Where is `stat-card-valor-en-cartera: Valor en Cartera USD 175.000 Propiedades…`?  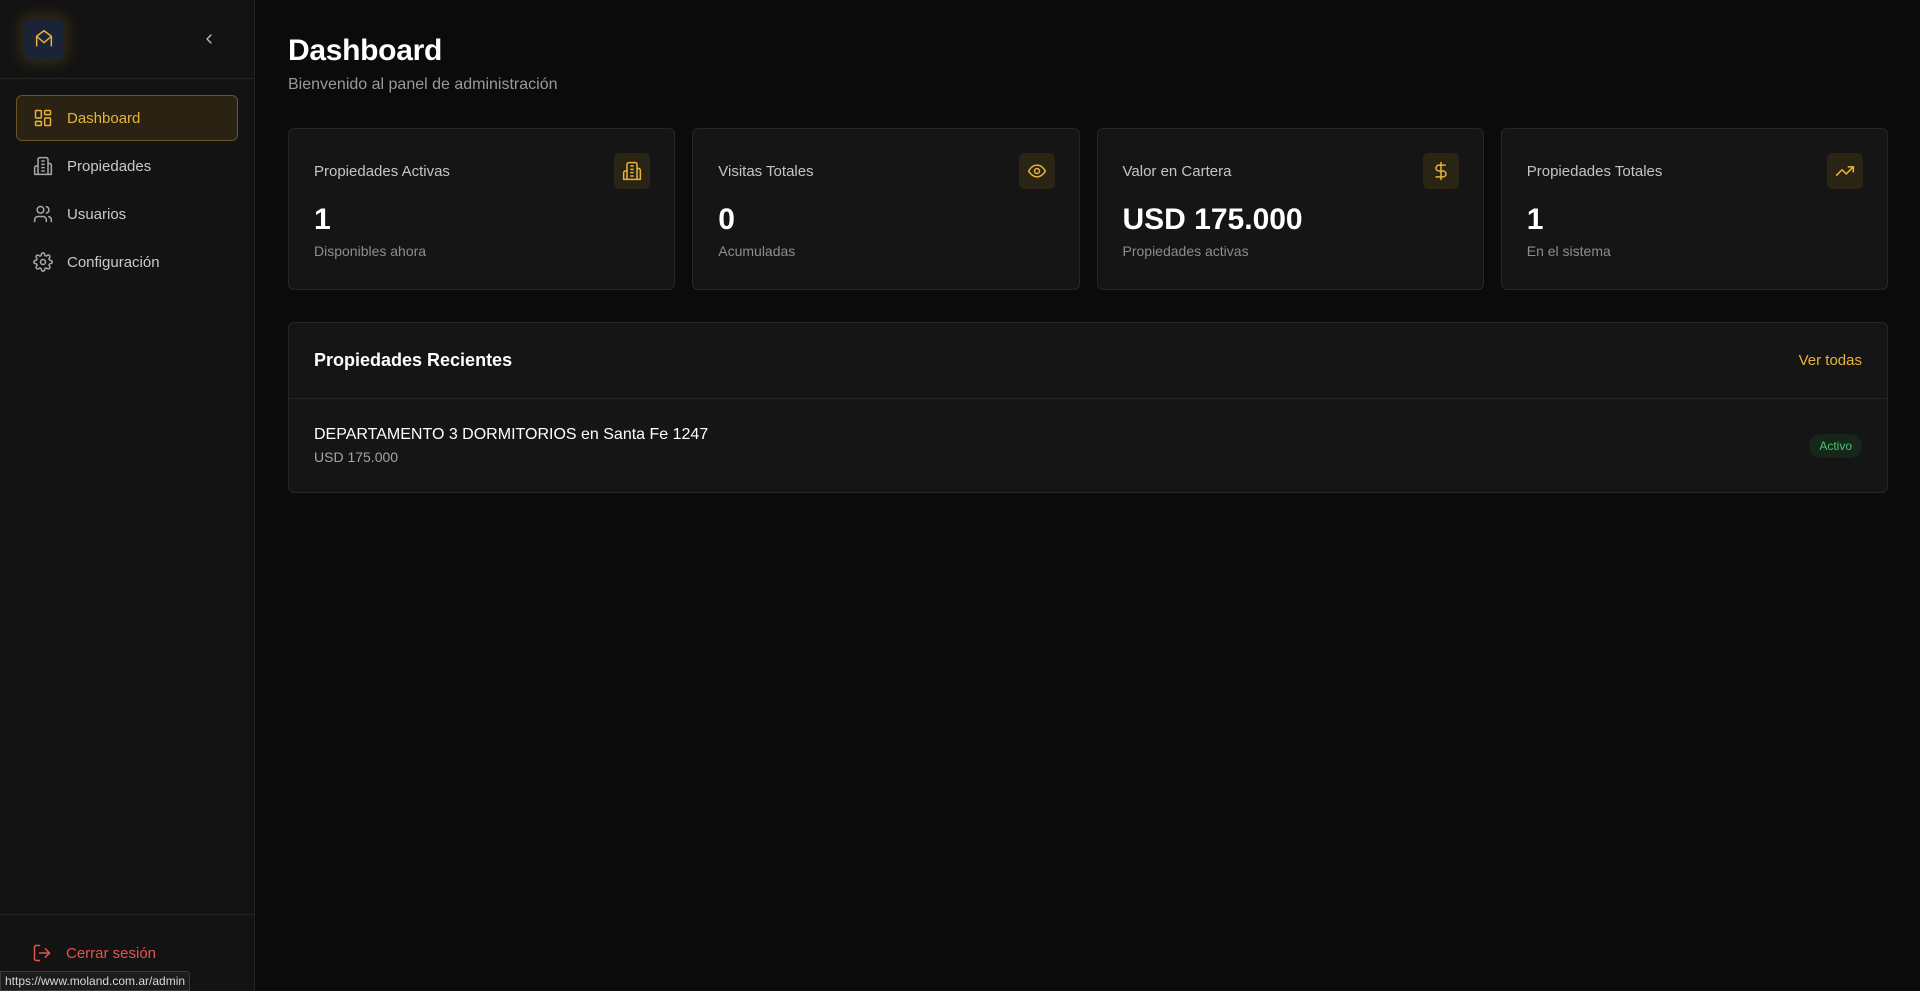 stat-card-valor-en-cartera: Valor en Cartera USD 175.000 Propiedades… is located at coordinates (1290, 209).